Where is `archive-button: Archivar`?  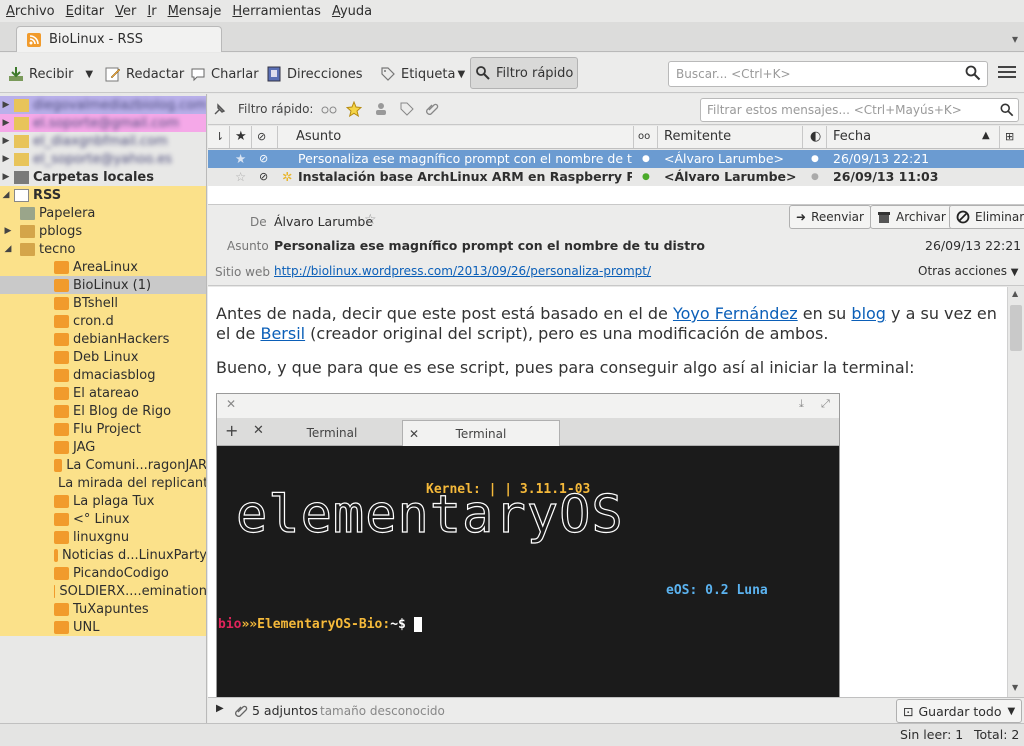
archive-button: Archivar is located at coordinates (911, 217).